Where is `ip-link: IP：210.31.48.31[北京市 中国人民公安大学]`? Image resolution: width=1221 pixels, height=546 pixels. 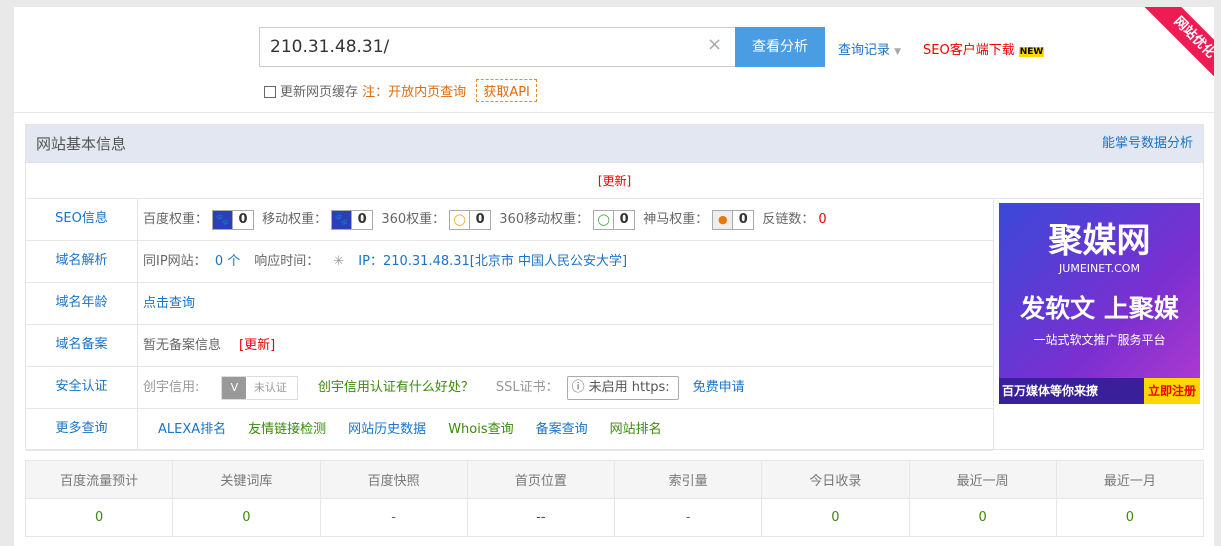 ip-link: IP：210.31.48.31[北京市 中国人民公安大学] is located at coordinates (492, 261).